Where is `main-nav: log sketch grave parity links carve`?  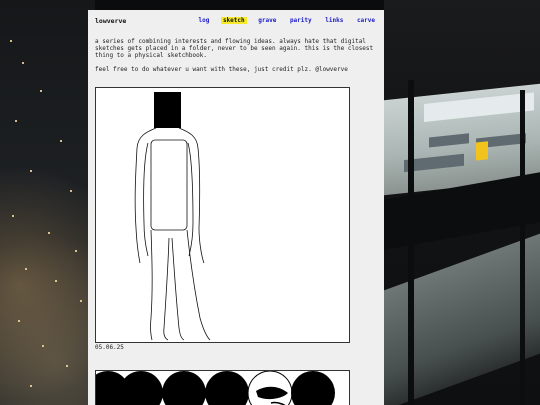
main-nav: log sketch grave parity links carve is located at coordinates (283, 20).